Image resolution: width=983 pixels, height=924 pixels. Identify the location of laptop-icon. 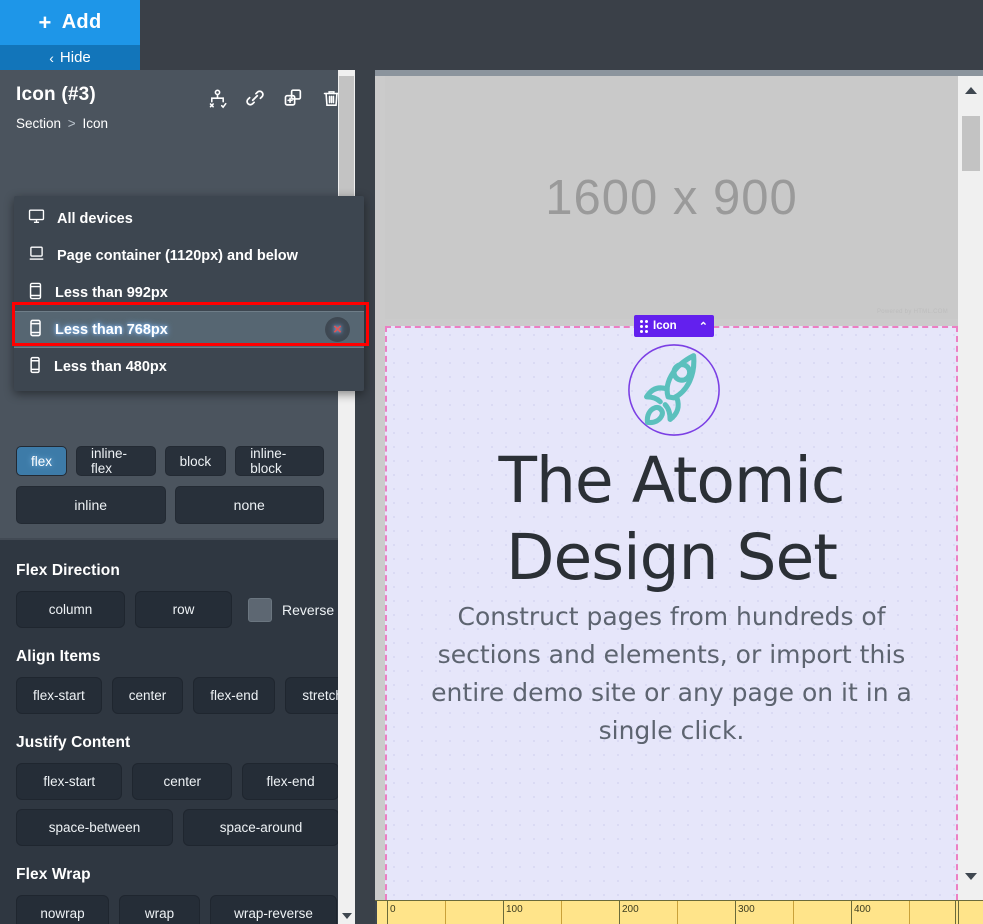
(36, 255).